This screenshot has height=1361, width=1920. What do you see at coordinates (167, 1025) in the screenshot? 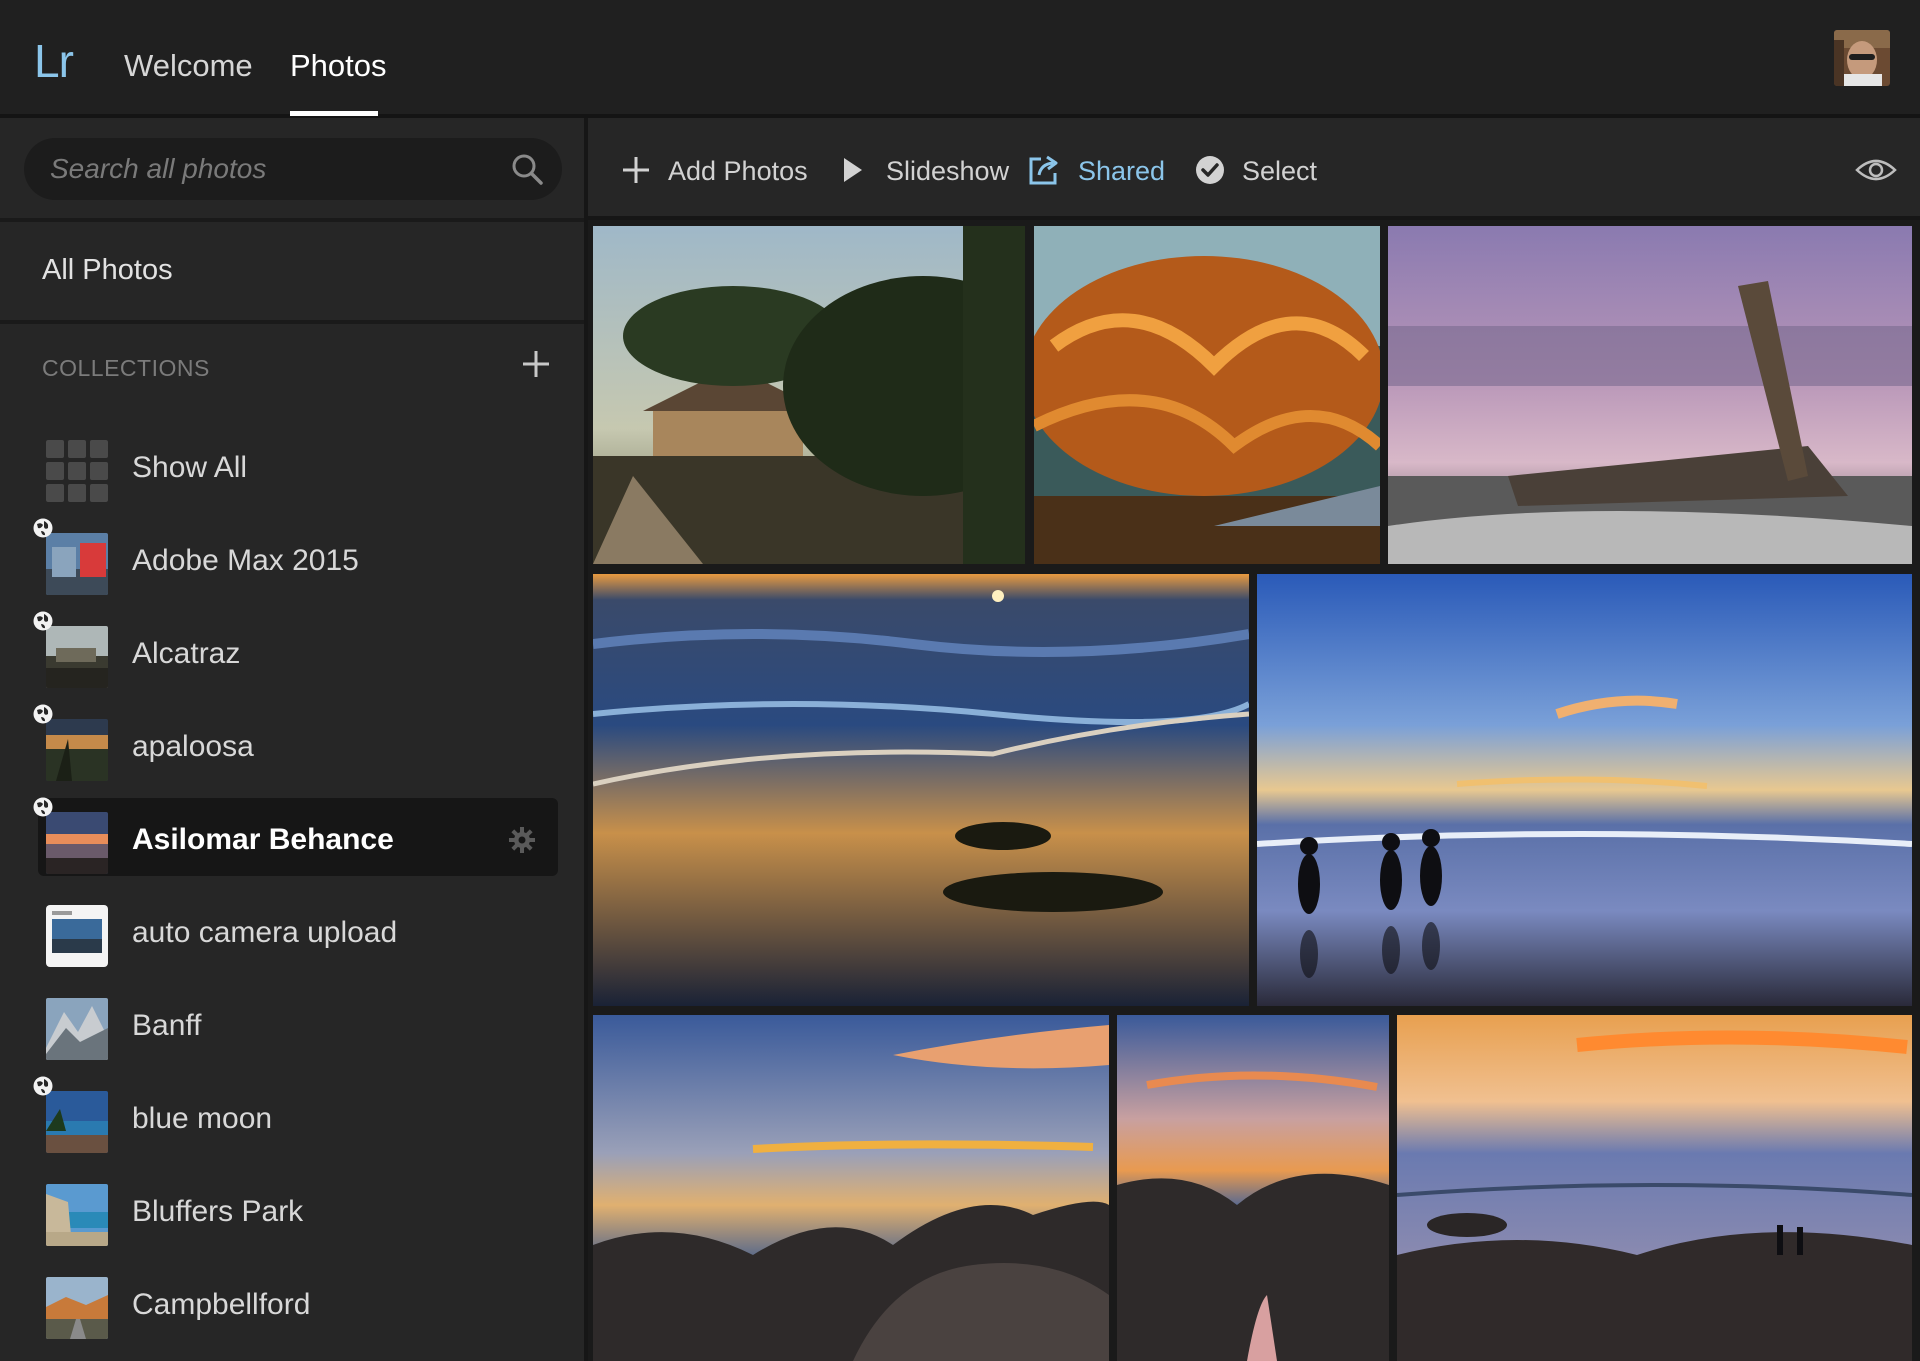
I see `collection-label: Banff` at bounding box center [167, 1025].